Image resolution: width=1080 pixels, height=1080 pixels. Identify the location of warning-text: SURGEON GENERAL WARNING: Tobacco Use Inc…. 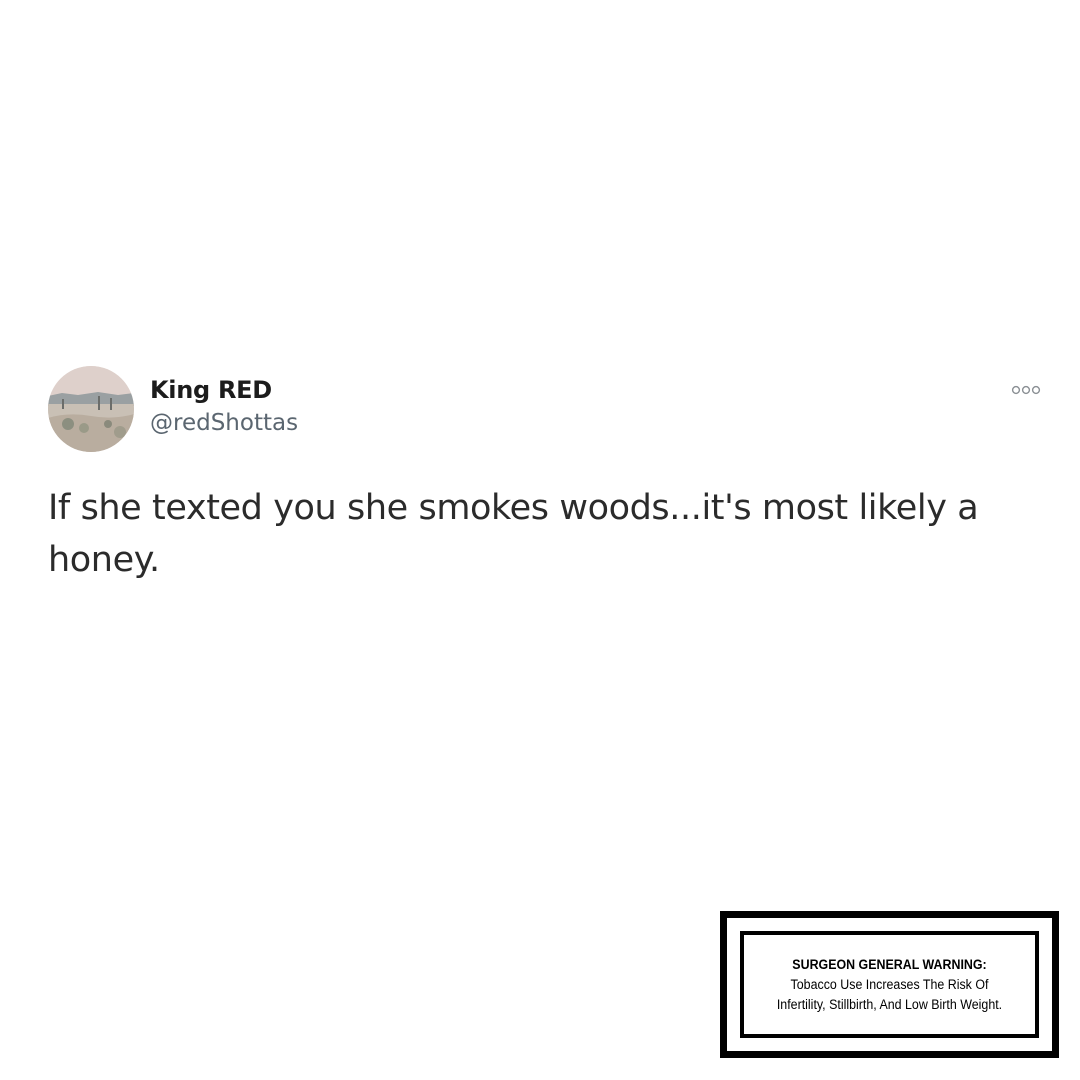
(890, 985).